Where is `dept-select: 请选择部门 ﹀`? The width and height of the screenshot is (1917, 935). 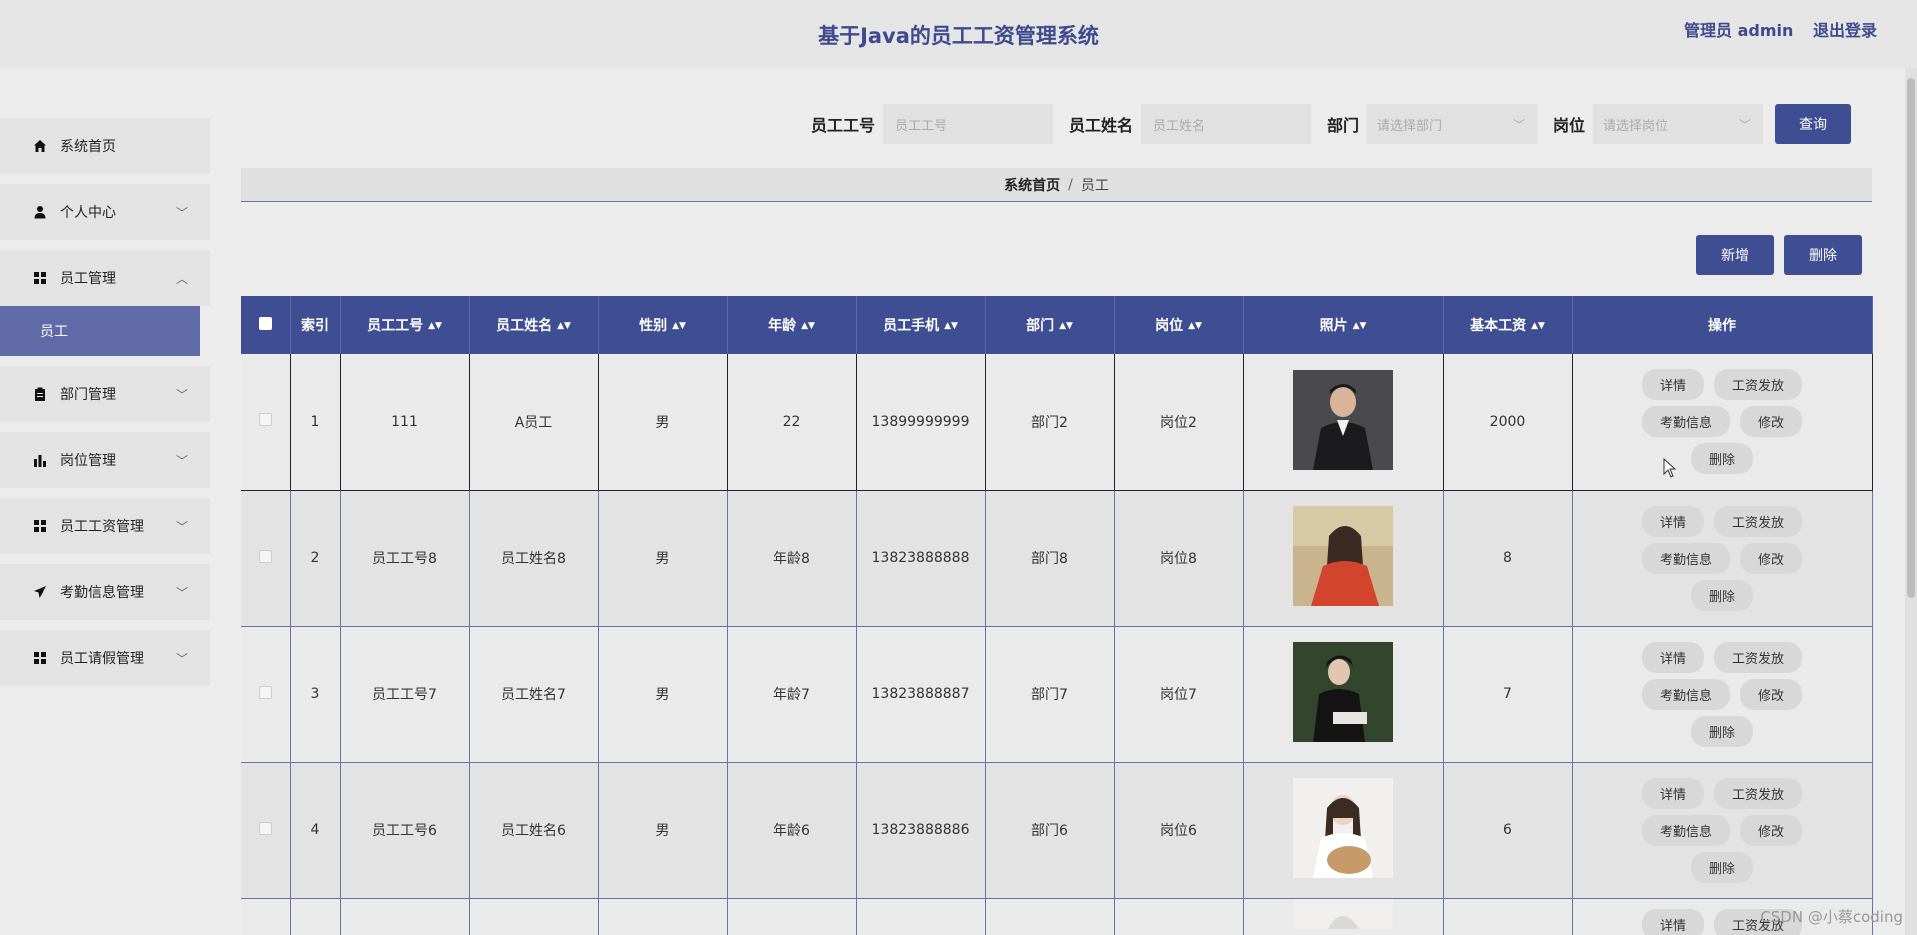
dept-select: 请选择部门 ﹀ is located at coordinates (1451, 124).